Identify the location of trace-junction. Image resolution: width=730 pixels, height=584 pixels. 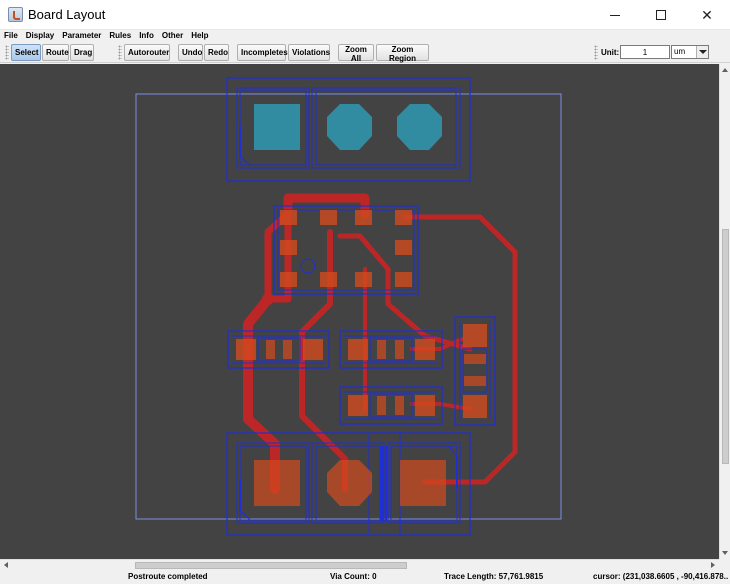
(268, 299).